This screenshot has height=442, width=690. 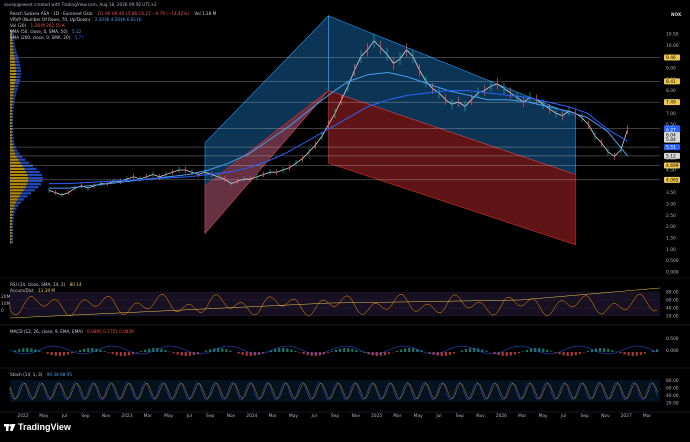 I want to click on stoch-tick-label: 60.00, so click(x=672, y=389).